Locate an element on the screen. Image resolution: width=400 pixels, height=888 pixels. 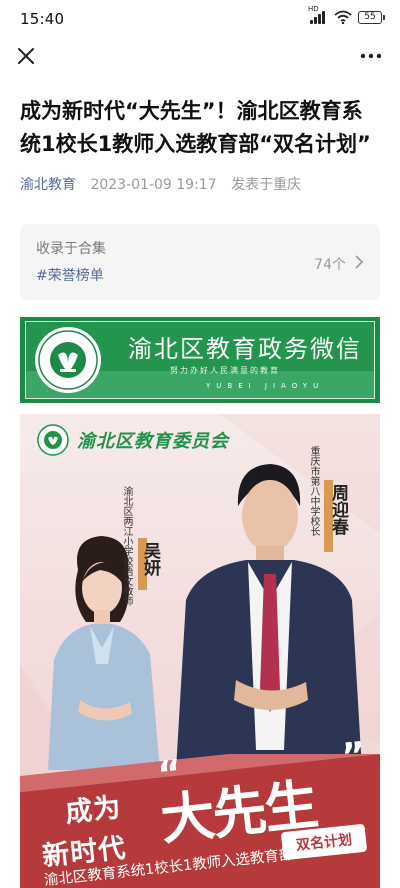
article-title: 成为新时代“大先生”！渝北区教育系统1校长1教师入选教育部“双名计划” is located at coordinates (195, 127).